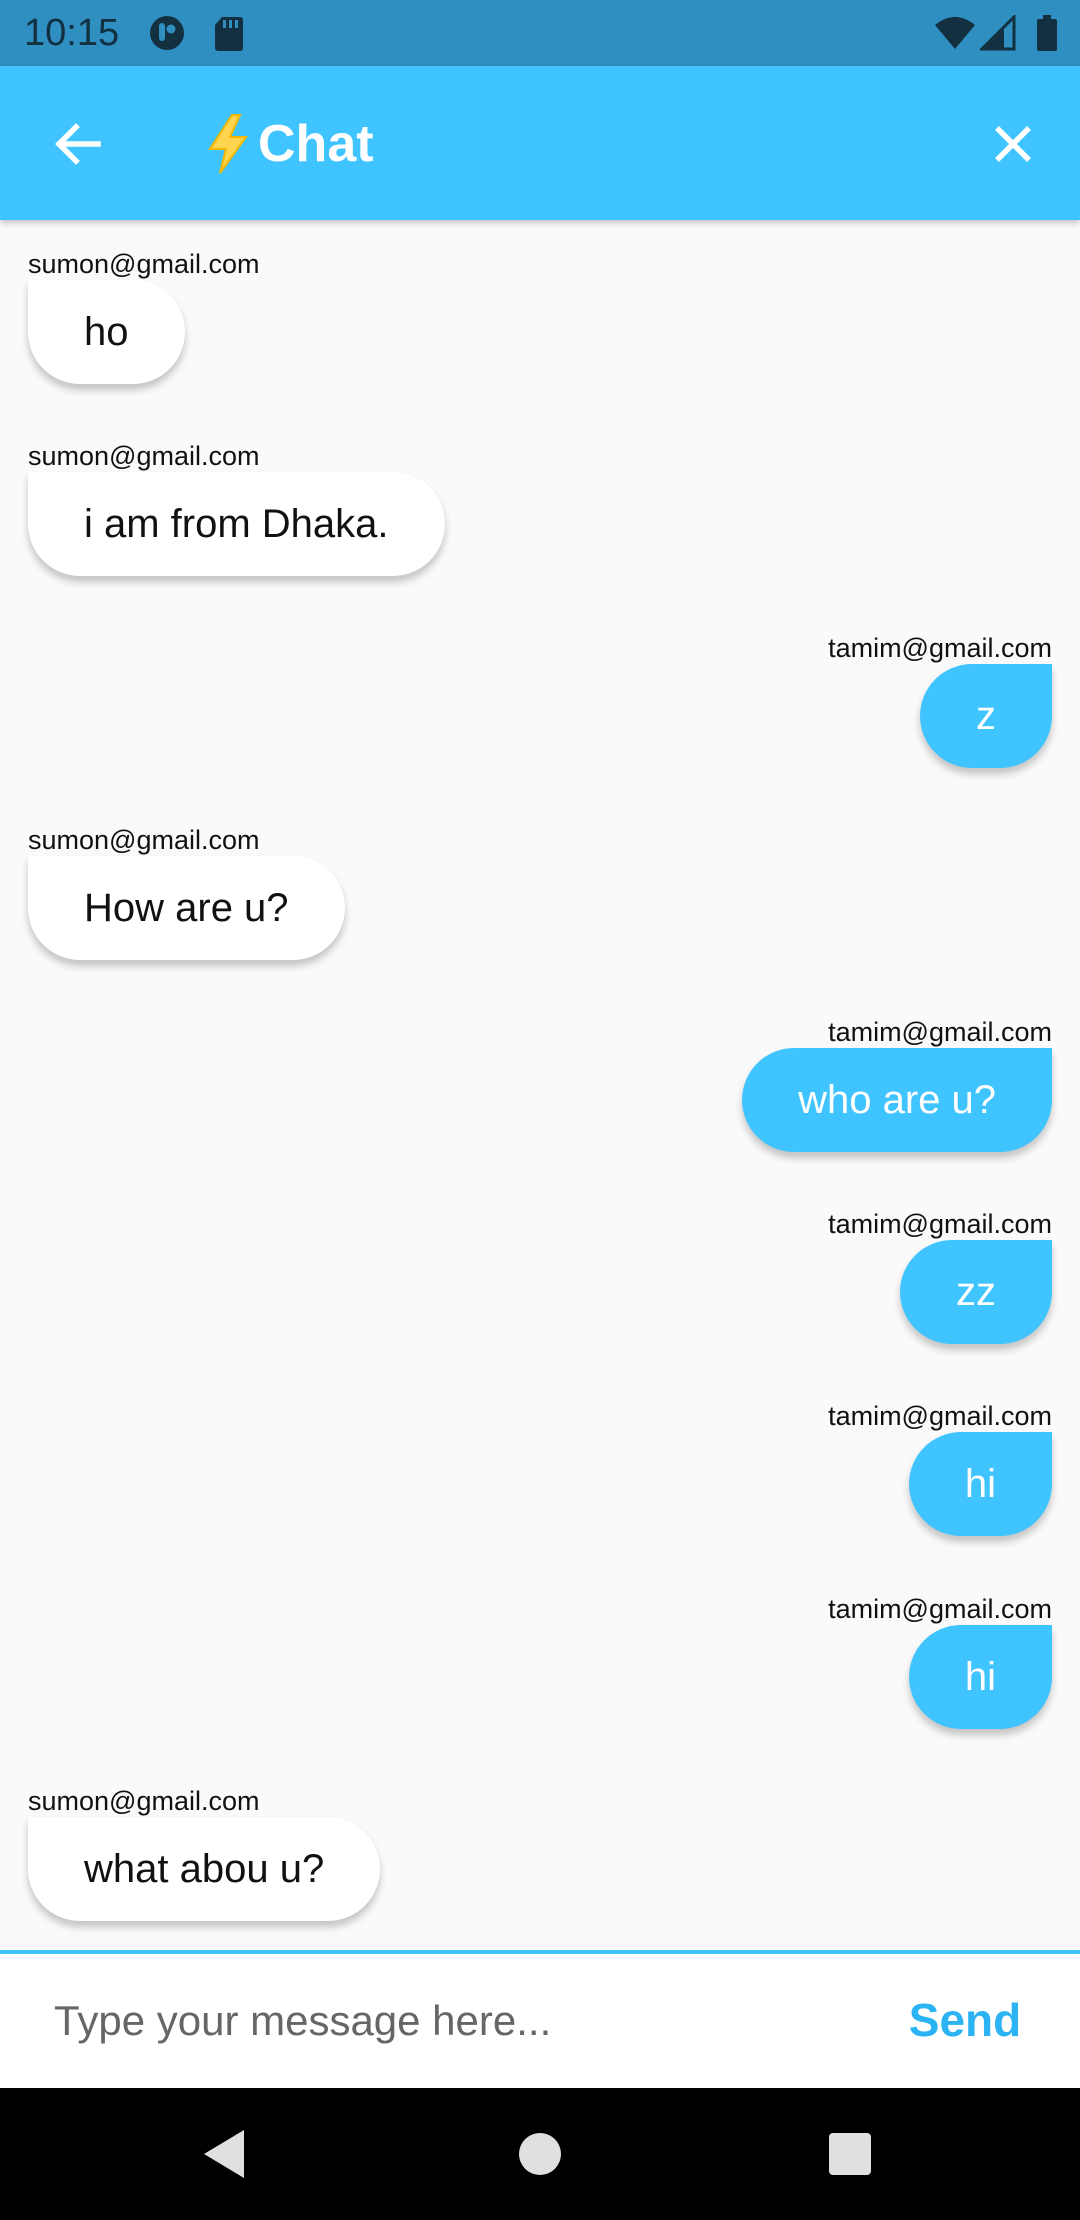 Image resolution: width=1080 pixels, height=2220 pixels. I want to click on arrow-back-icon, so click(78, 144).